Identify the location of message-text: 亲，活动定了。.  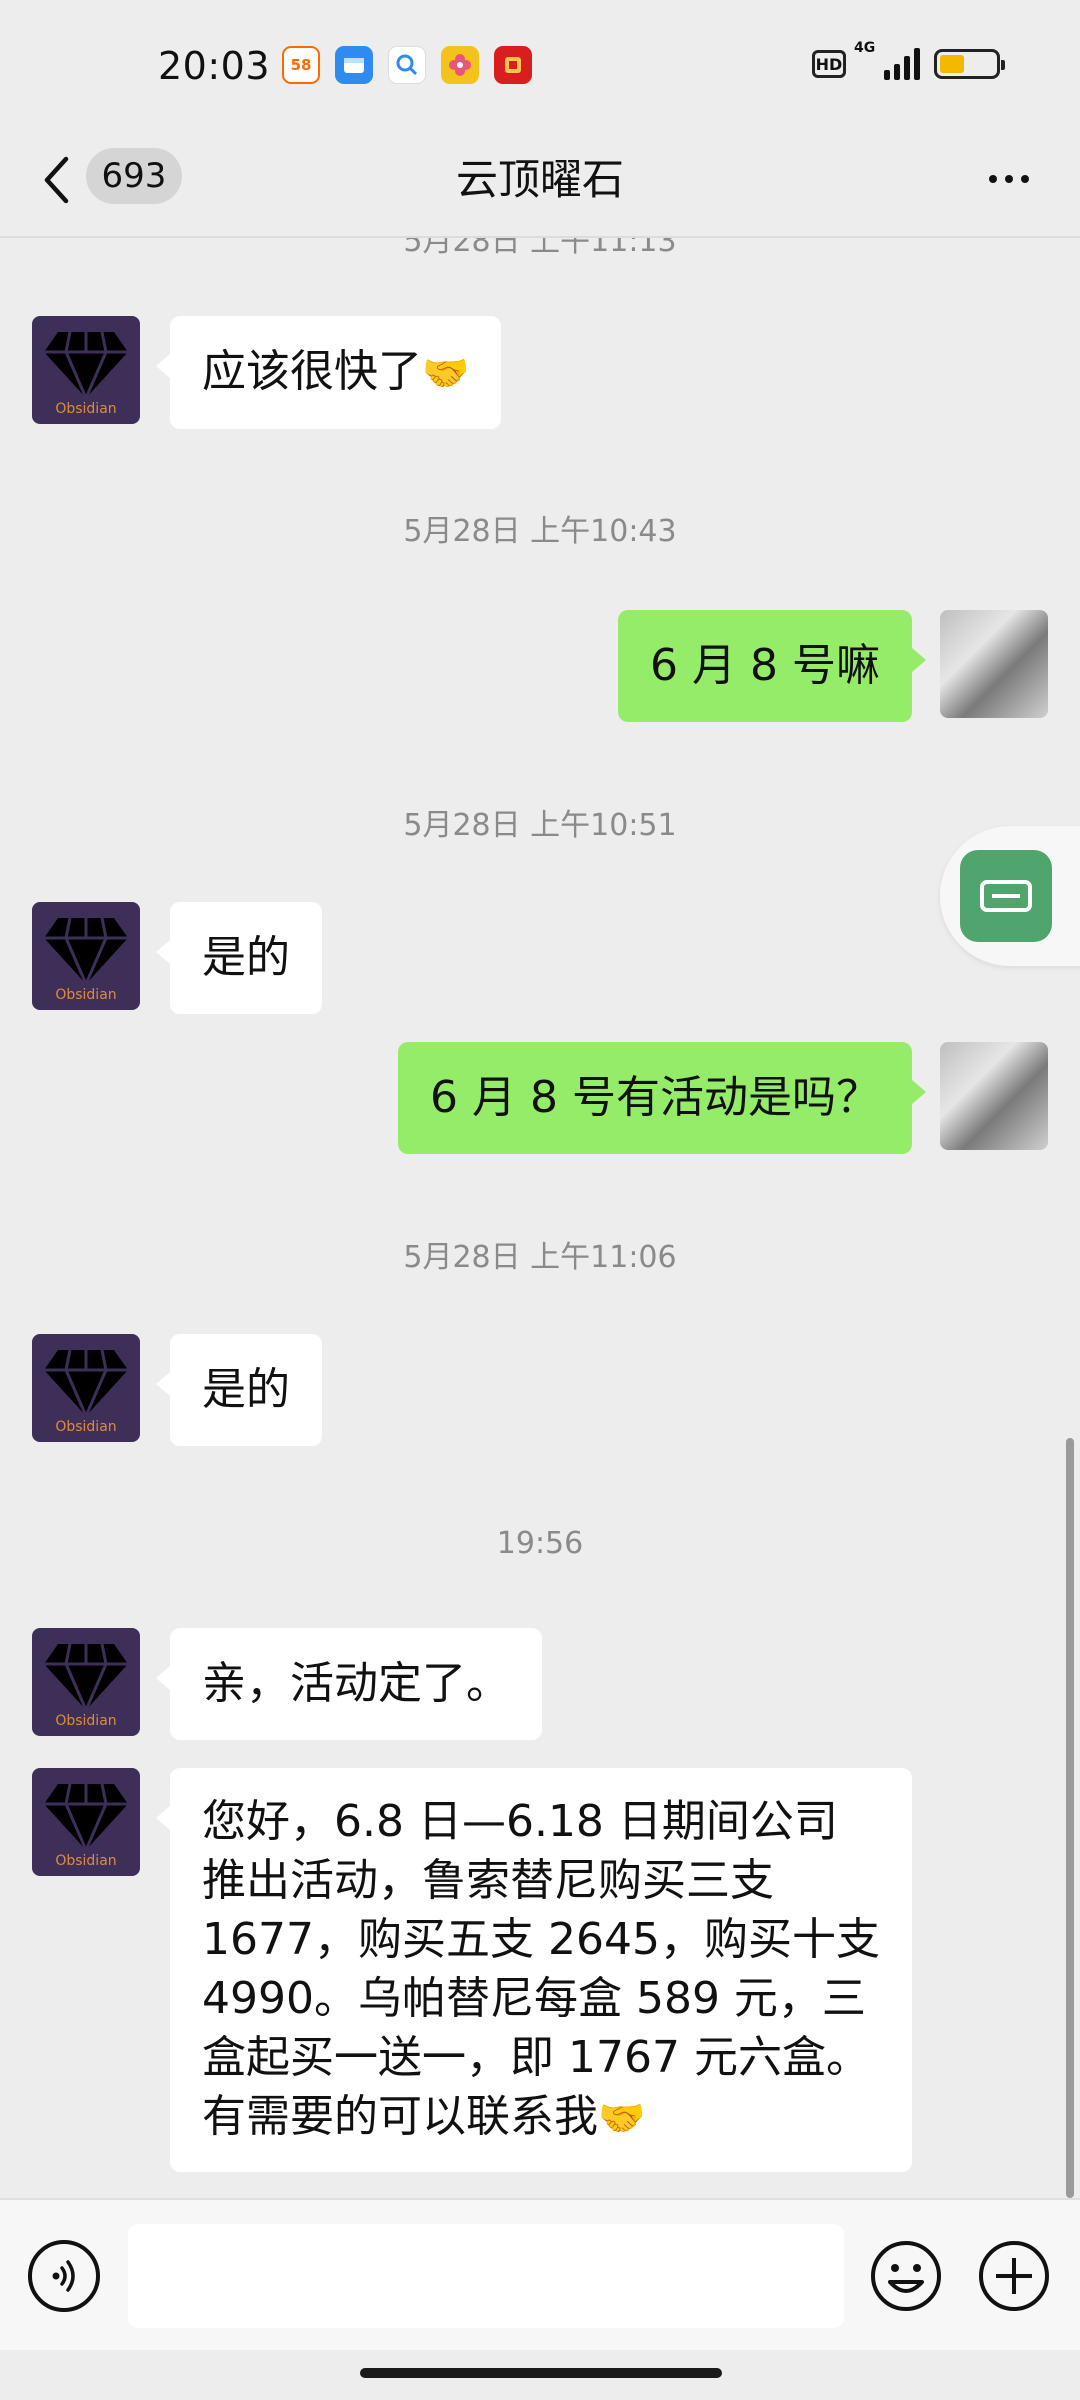
(356, 1683).